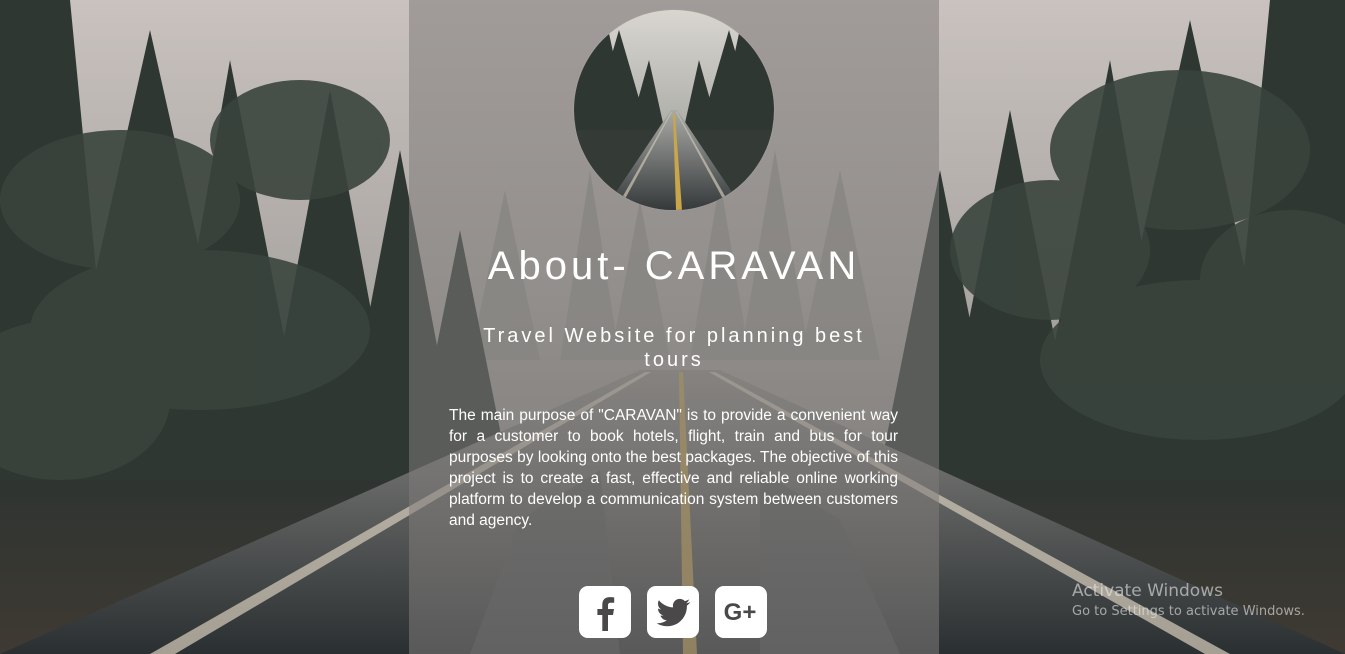  I want to click on twitter-icon, so click(673, 612).